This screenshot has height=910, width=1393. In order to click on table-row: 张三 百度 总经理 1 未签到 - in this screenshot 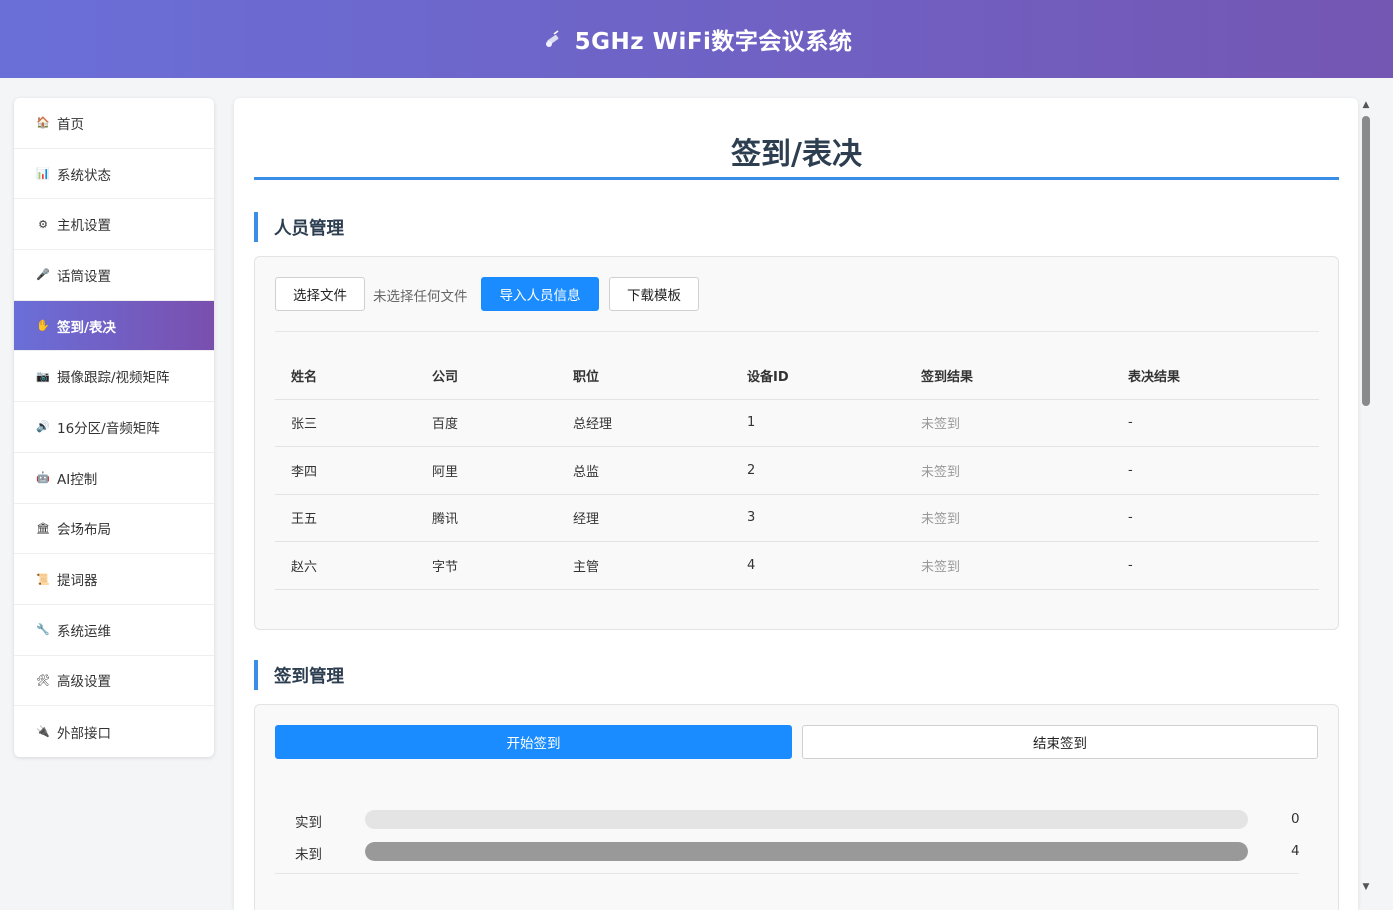, I will do `click(797, 423)`.